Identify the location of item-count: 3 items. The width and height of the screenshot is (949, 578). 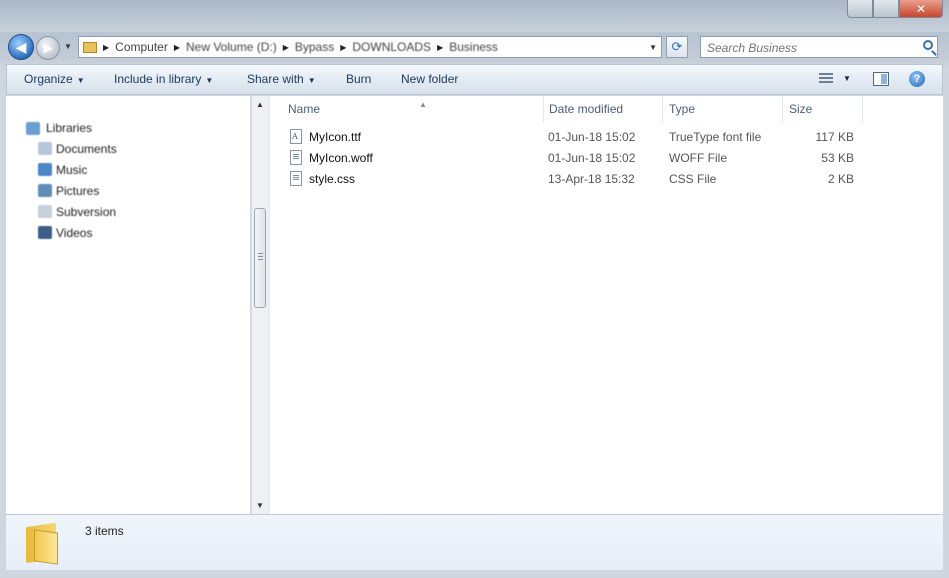
(104, 531).